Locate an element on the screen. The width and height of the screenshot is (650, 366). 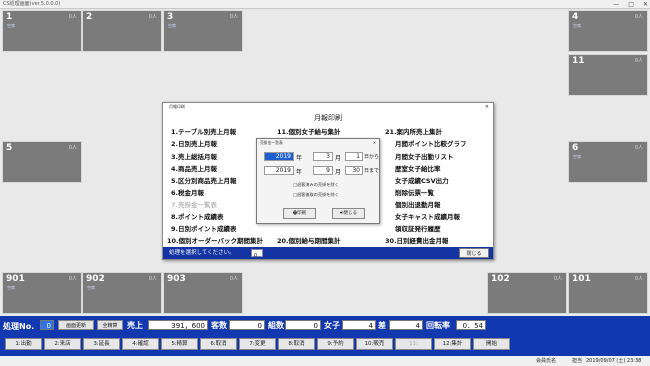
maximize-button: □ is located at coordinates (631, 4).